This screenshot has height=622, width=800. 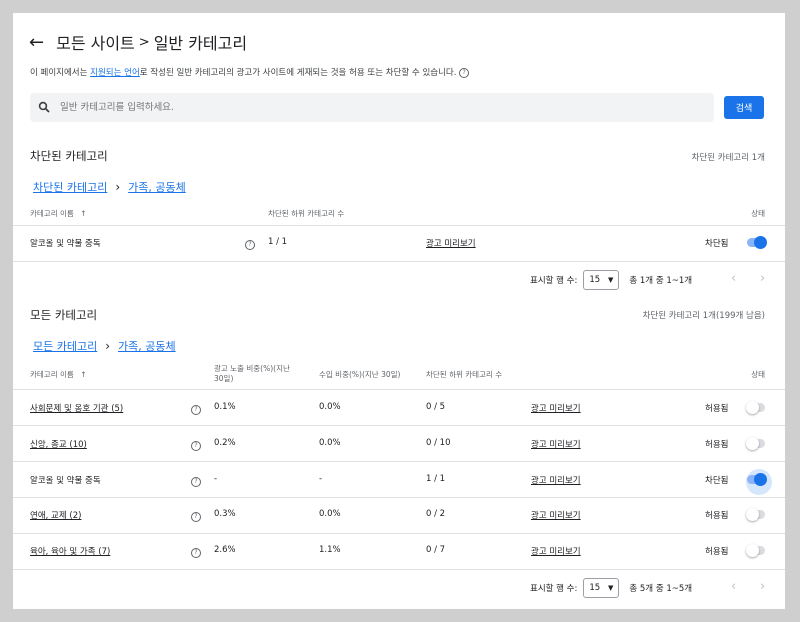 What do you see at coordinates (216, 478) in the screenshot?
I see `impression-share: -` at bounding box center [216, 478].